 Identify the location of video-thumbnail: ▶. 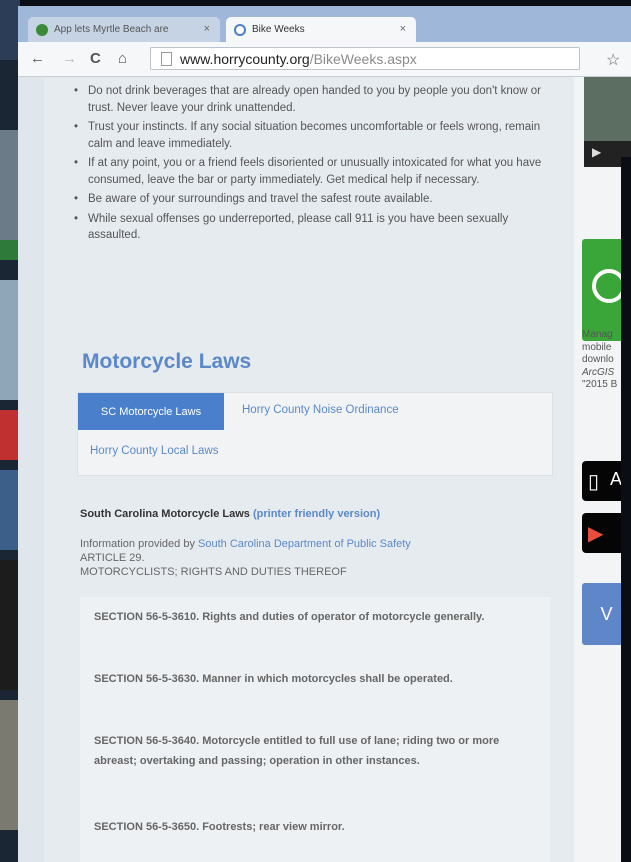
(607, 122).